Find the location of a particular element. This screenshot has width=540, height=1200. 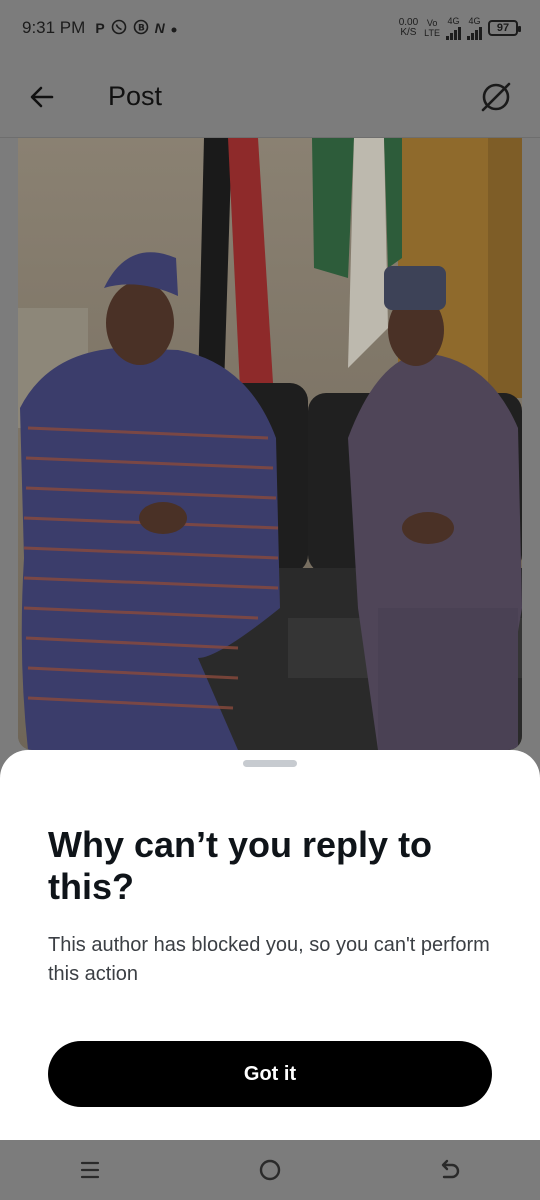

n-icon: N is located at coordinates (159, 28).